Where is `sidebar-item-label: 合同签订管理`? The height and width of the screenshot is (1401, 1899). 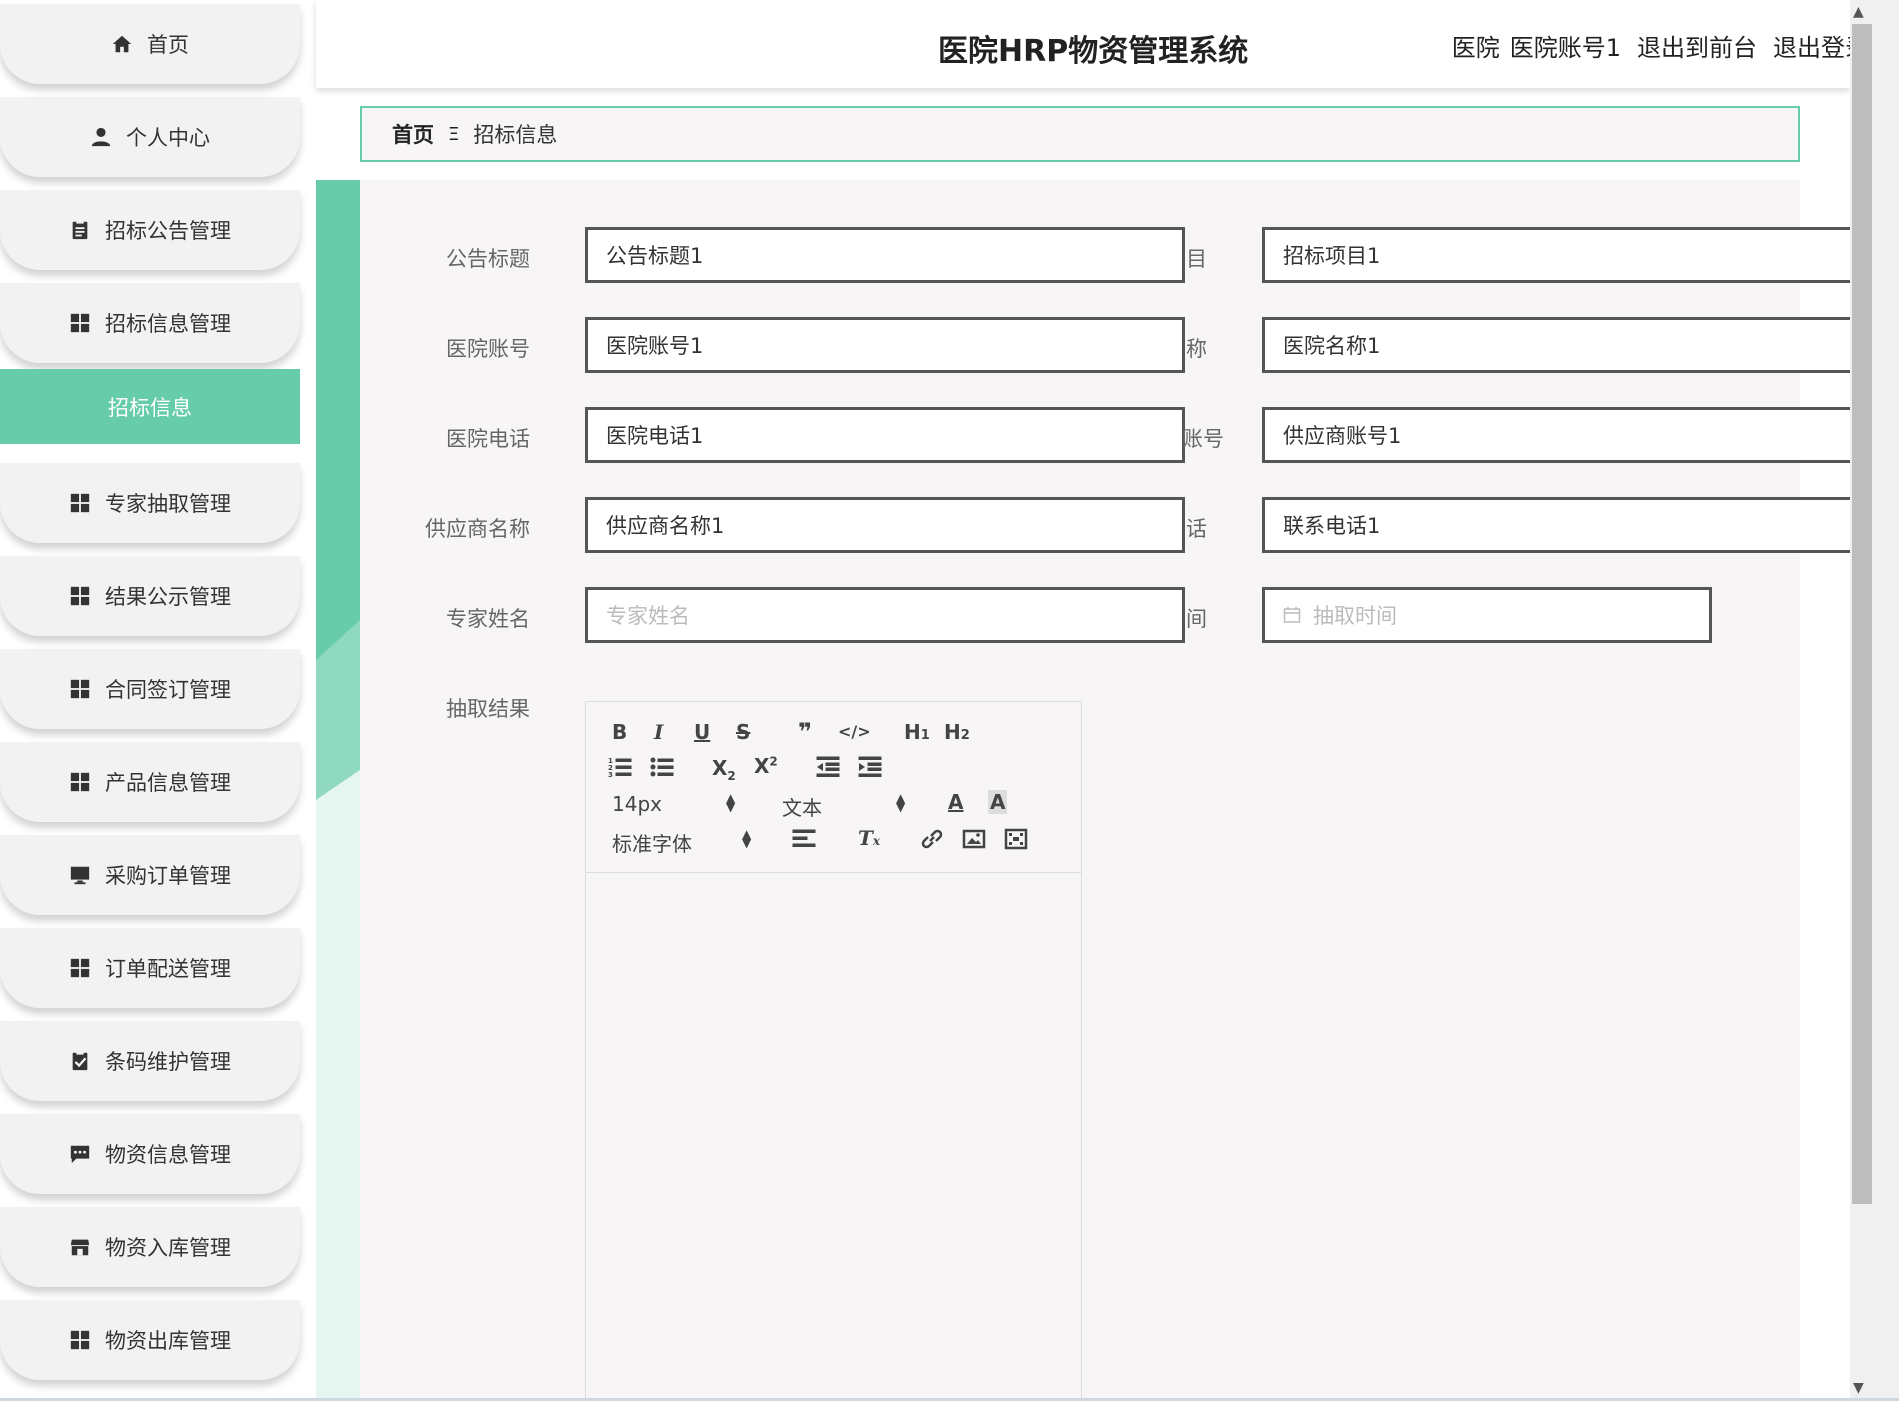 sidebar-item-label: 合同签订管理 is located at coordinates (168, 690).